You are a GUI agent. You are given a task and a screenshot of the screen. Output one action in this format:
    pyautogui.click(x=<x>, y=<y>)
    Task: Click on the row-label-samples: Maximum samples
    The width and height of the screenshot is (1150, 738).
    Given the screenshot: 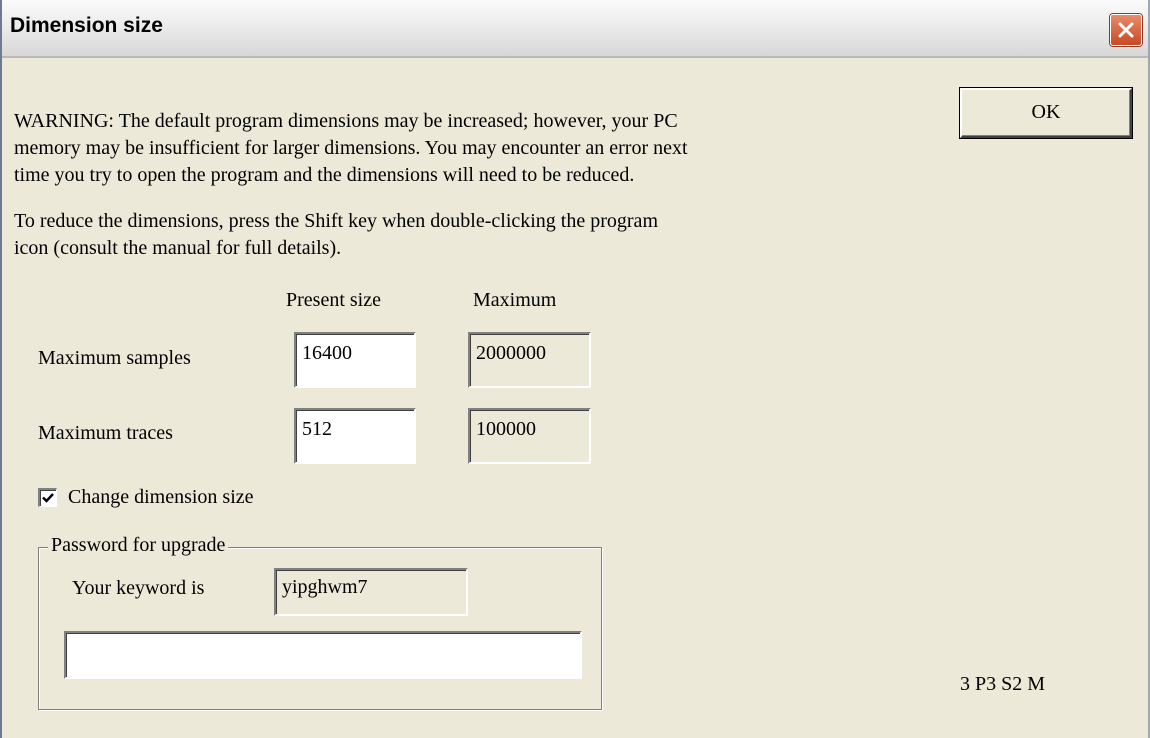 What is the action you would take?
    pyautogui.click(x=114, y=358)
    